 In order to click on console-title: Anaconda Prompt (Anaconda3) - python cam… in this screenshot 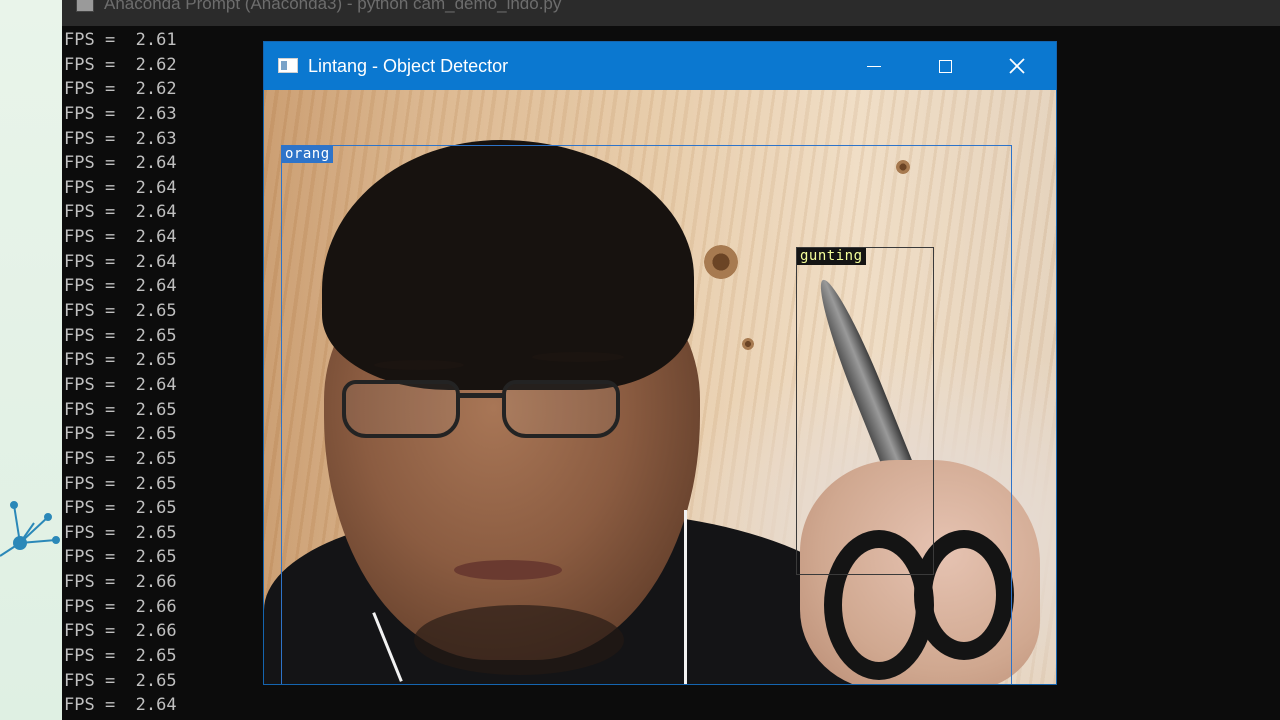, I will do `click(333, 6)`.